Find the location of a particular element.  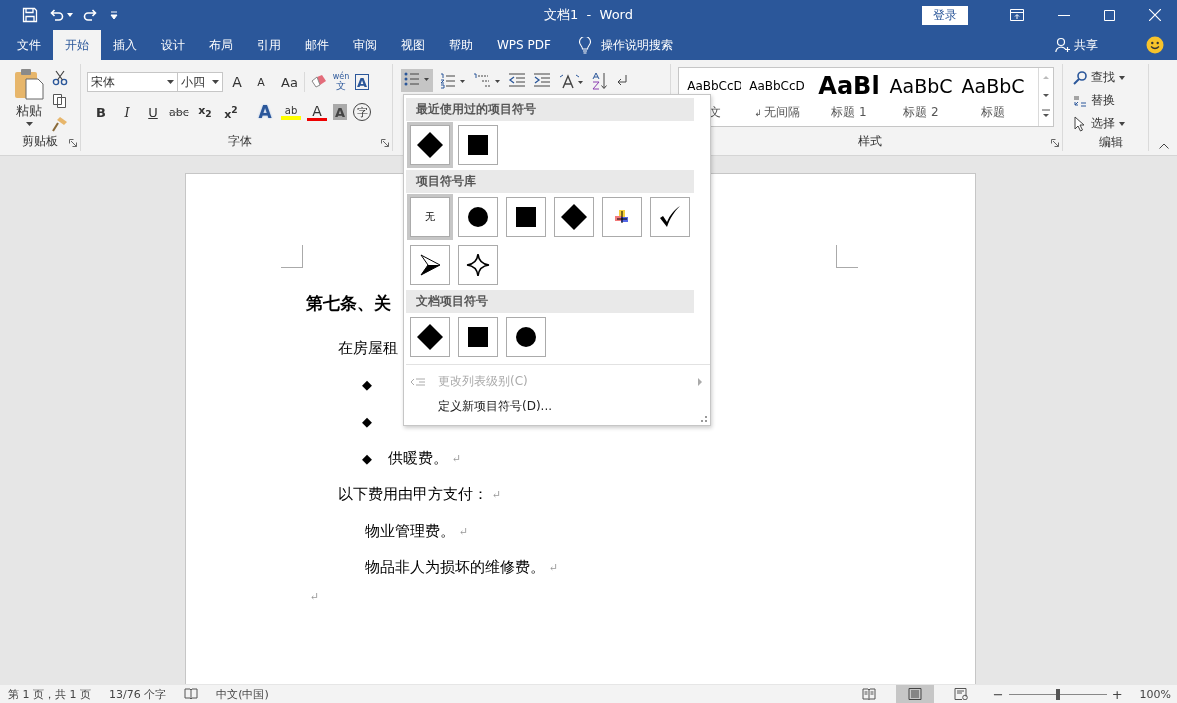

bullet-list-icon is located at coordinates (417, 79).